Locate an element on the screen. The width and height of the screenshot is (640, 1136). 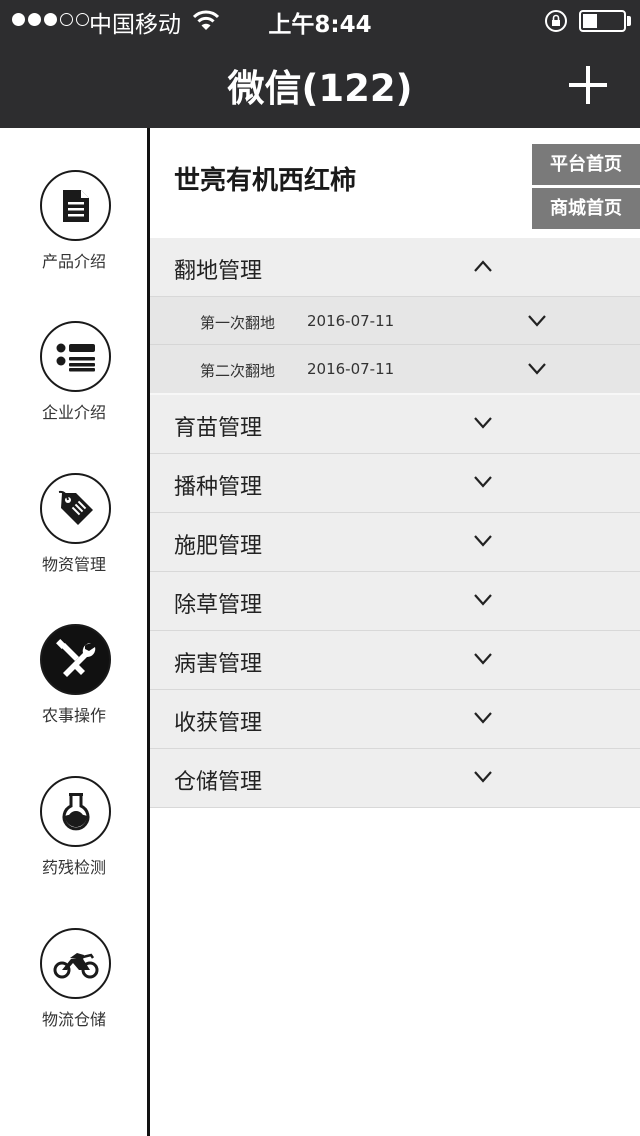
sidebar-item-label: 药残检测 is located at coordinates (73, 867).